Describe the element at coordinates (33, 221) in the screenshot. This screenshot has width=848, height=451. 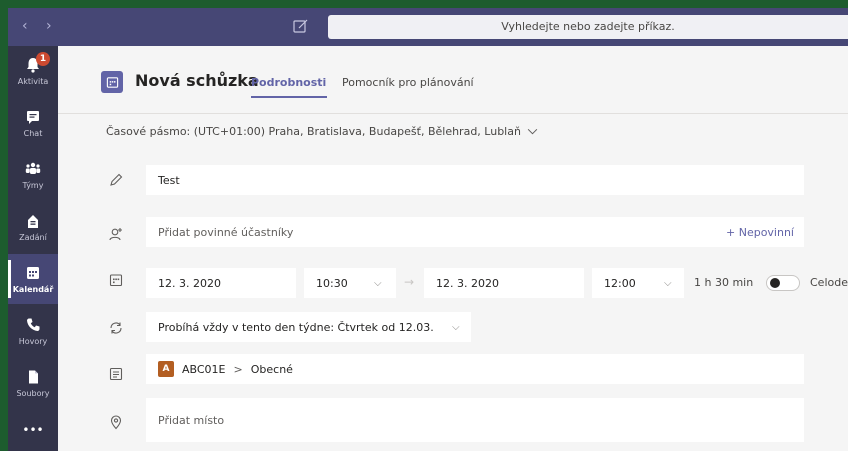
I see `assignments-icon` at that location.